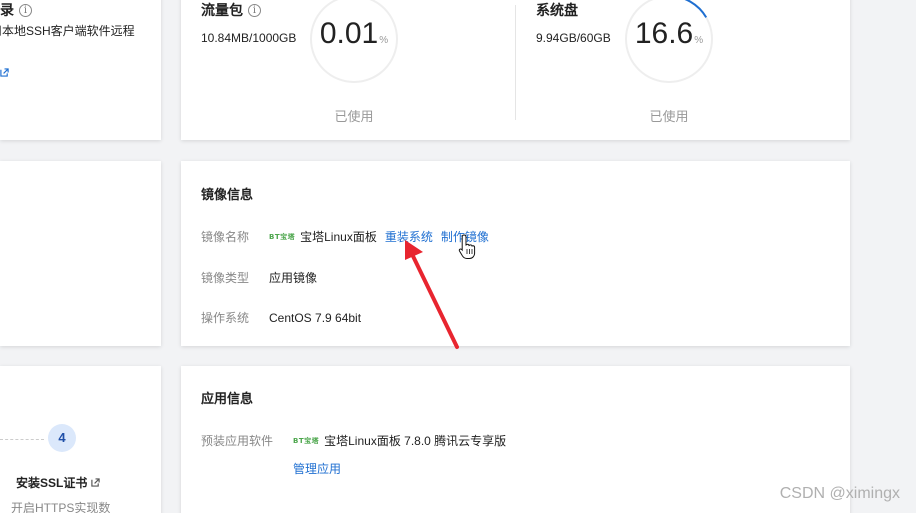  I want to click on traffic-title: 流量包 i, so click(231, 10).